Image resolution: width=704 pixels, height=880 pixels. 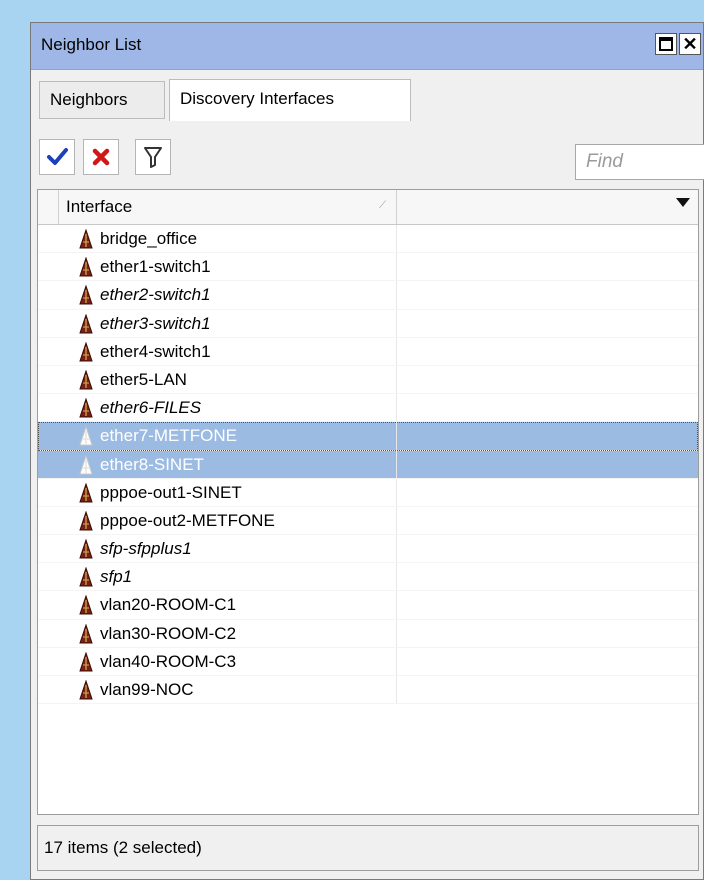 What do you see at coordinates (683, 202) in the screenshot?
I see `column-chooser-dropdown-icon` at bounding box center [683, 202].